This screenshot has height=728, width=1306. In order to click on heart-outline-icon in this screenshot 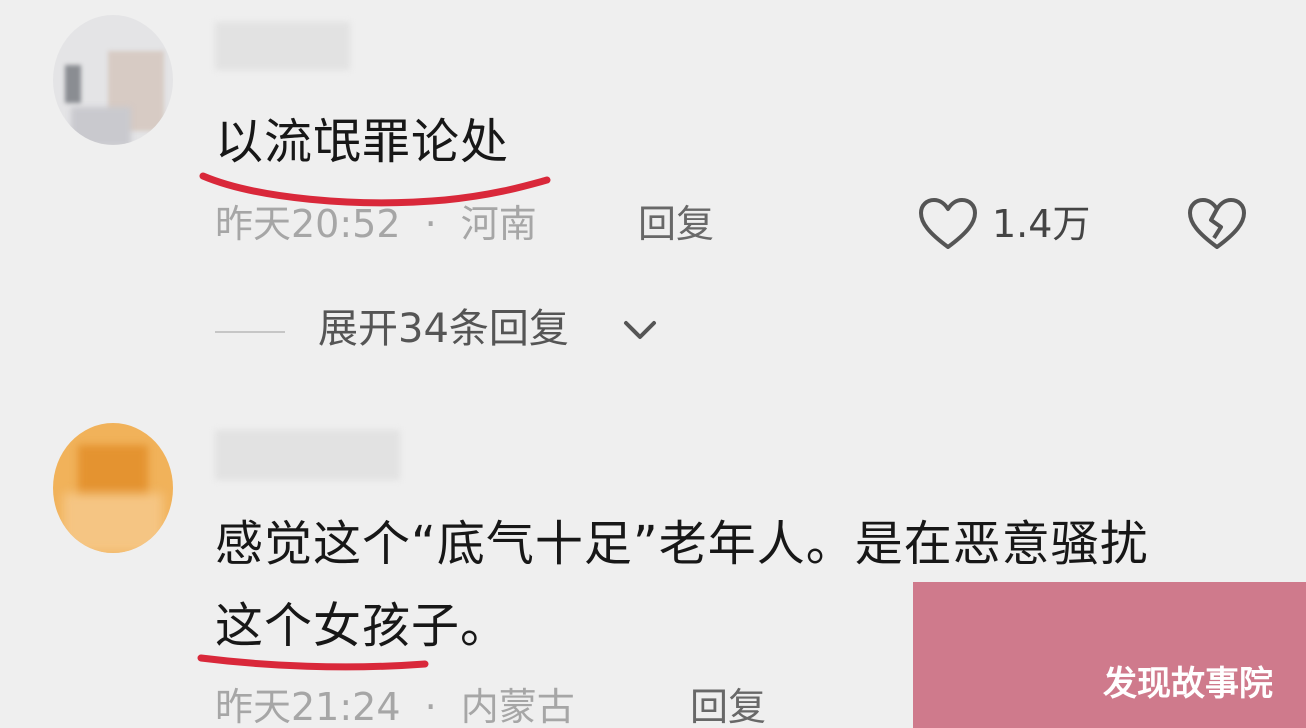, I will do `click(948, 224)`.